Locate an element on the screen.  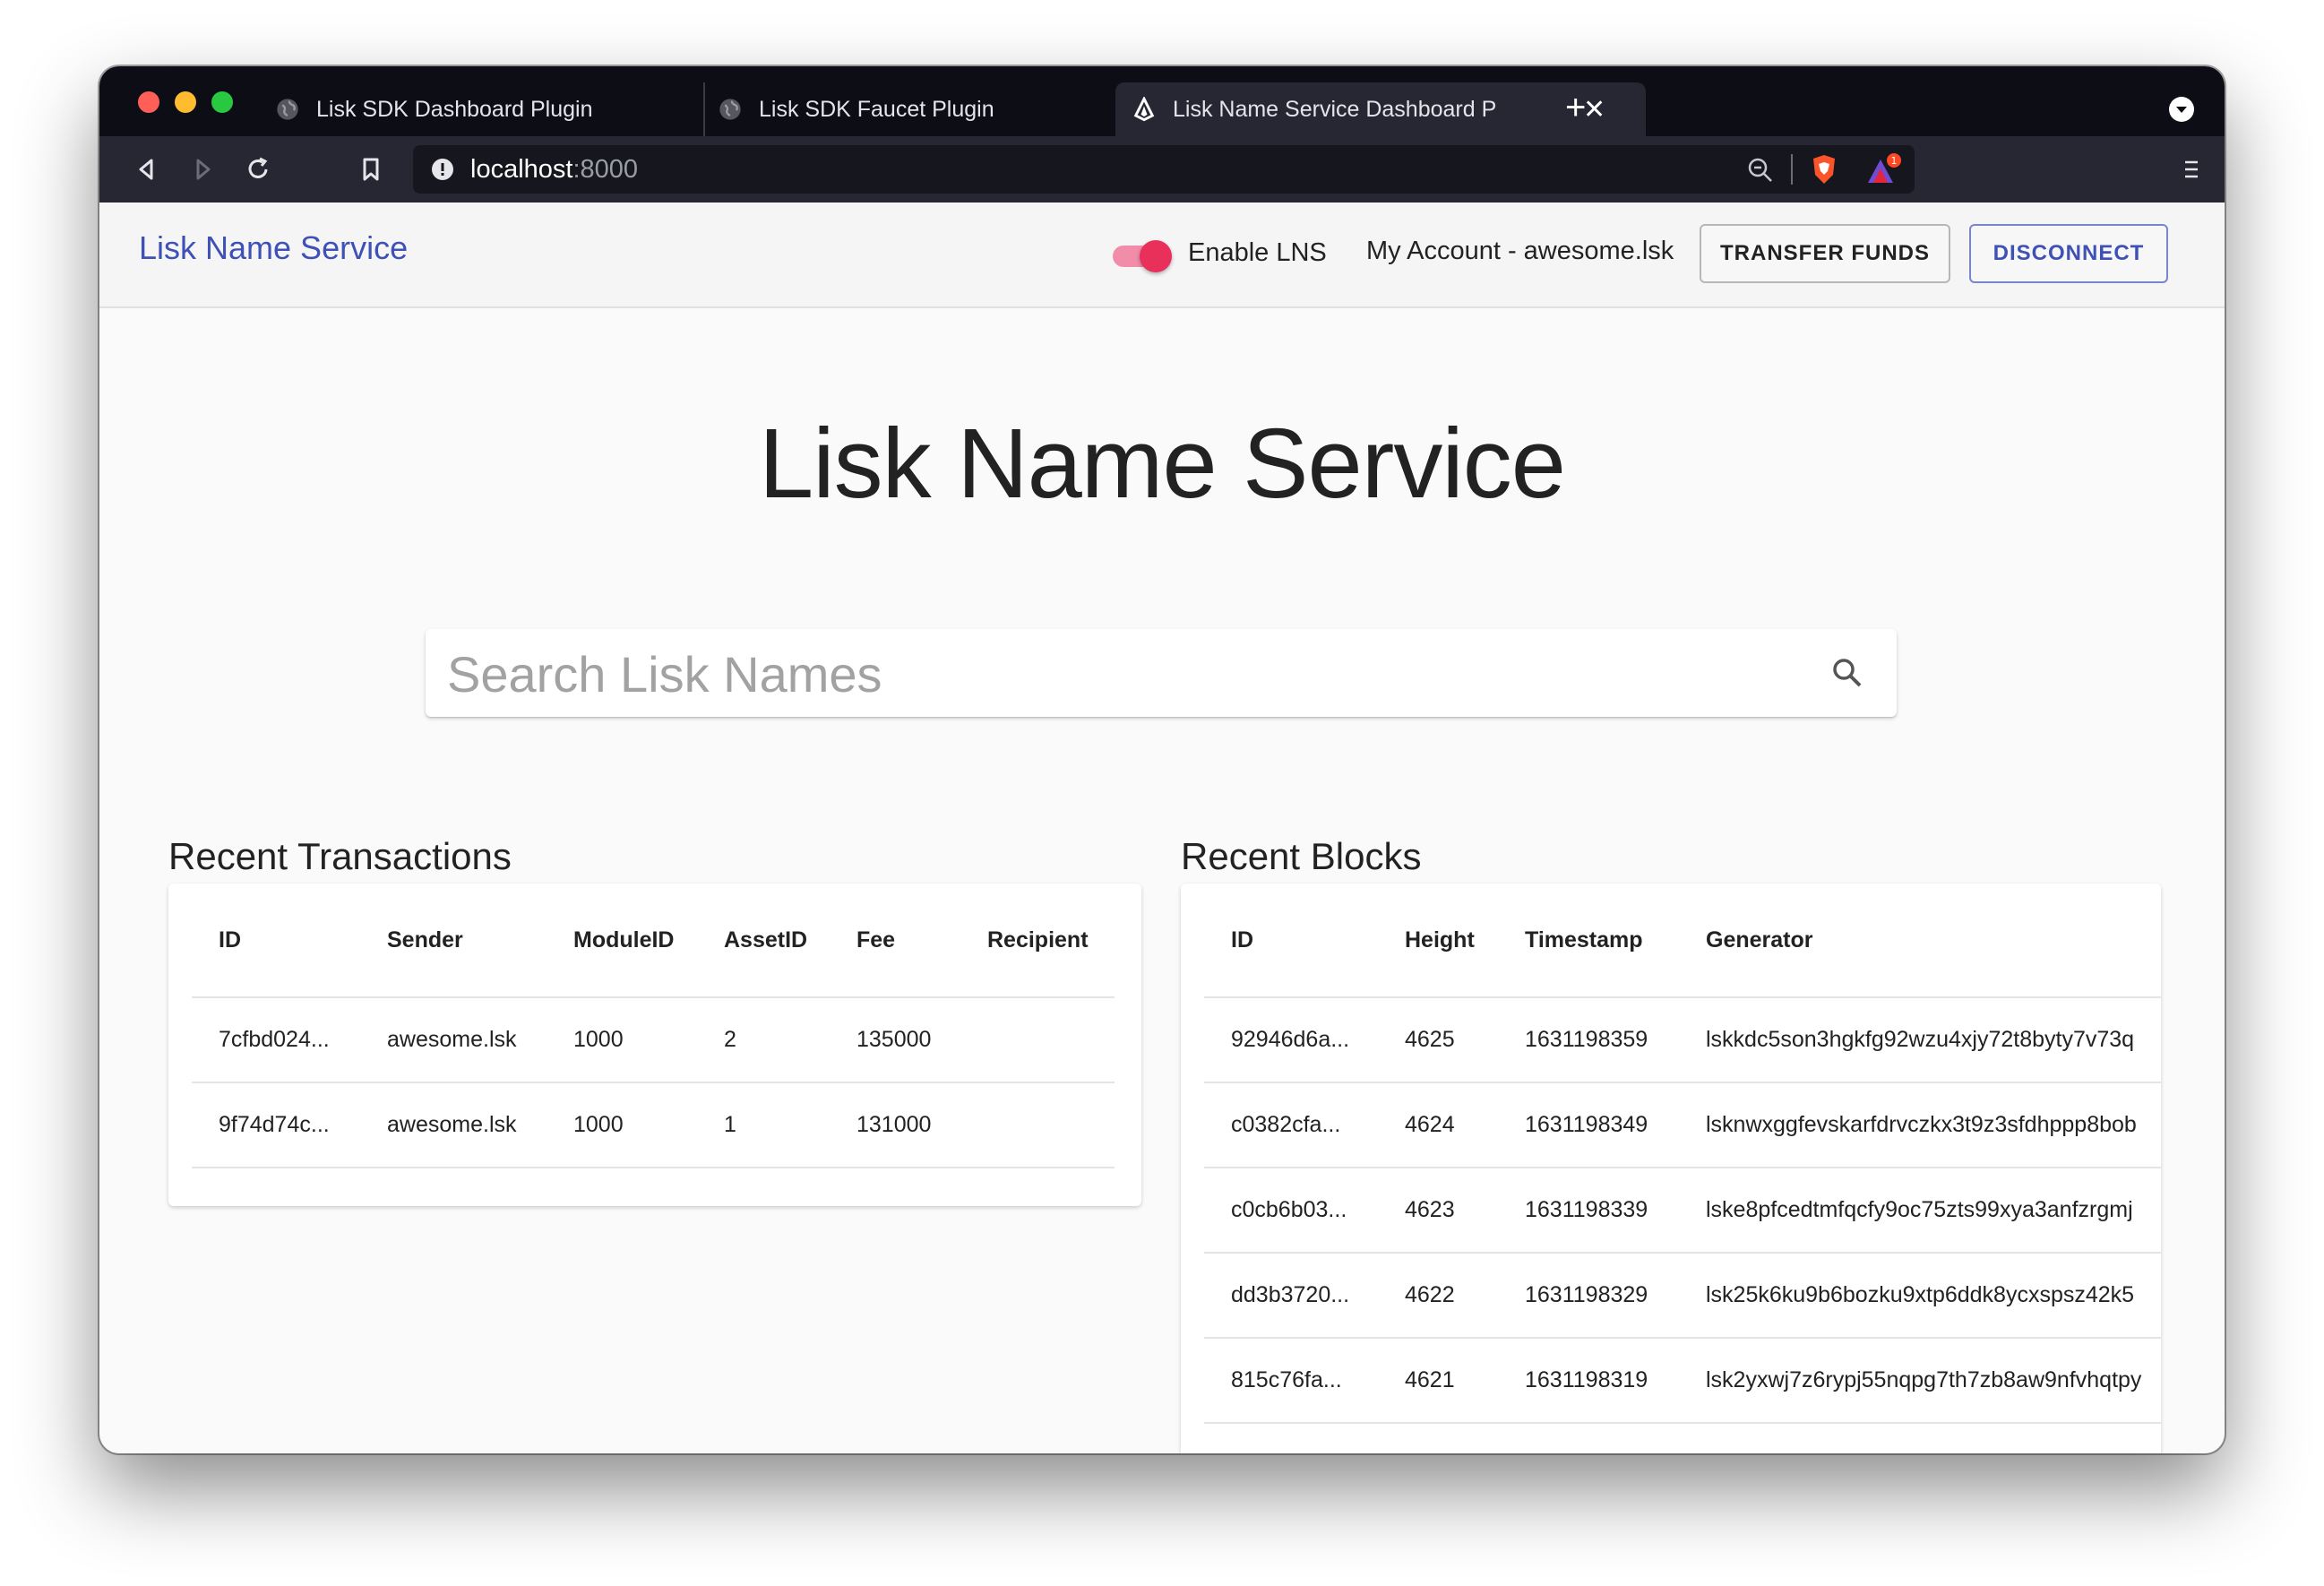
cell-generator: lskkdc5son3hgkfg92wzu4xjy72t8byty7v73q is located at coordinates (1920, 1040).